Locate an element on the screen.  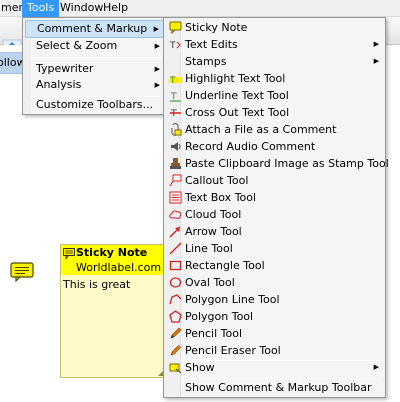
pencil-tool-icon is located at coordinates (176, 333).